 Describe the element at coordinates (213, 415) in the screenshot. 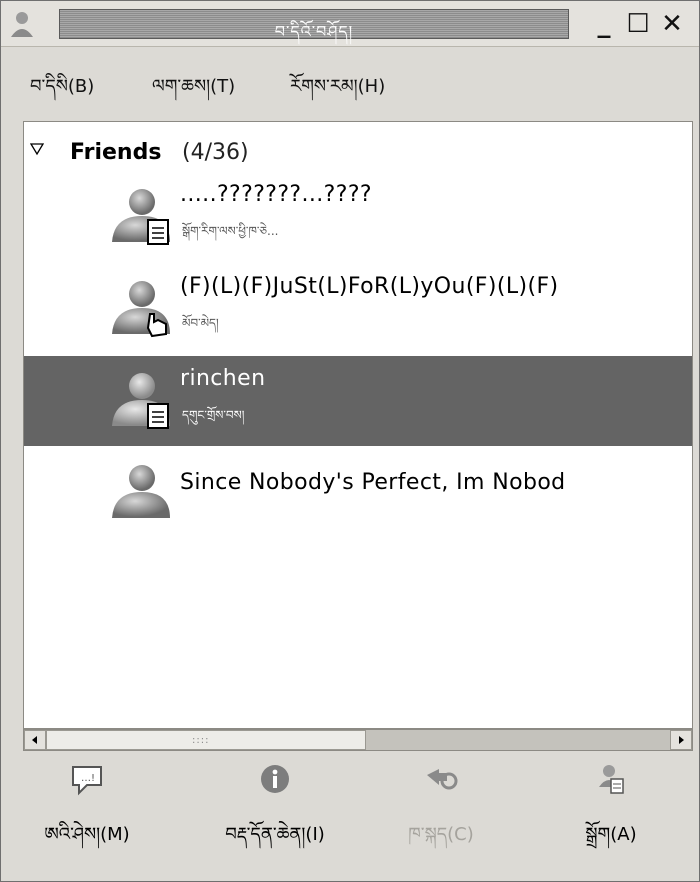

I see `buddy-status-message: དགུང་གྲོས་བས།` at that location.